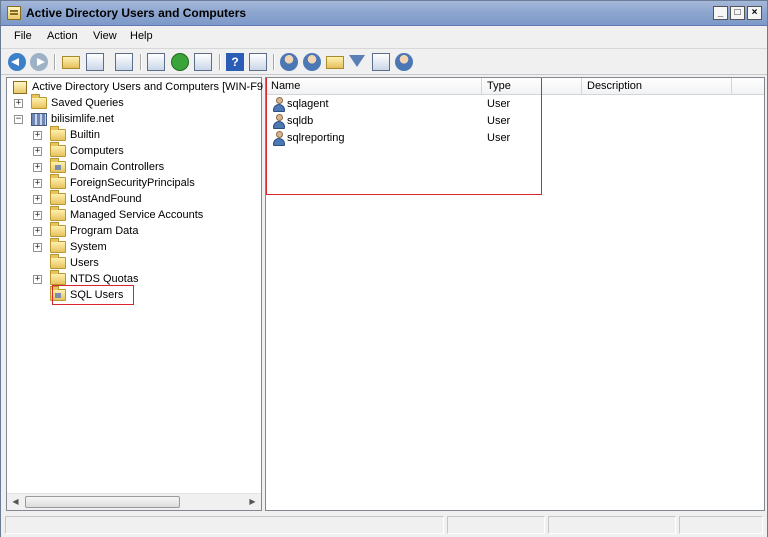 The image size is (768, 537). What do you see at coordinates (117, 167) in the screenshot?
I see `tree-item-label: Domain Controllers` at bounding box center [117, 167].